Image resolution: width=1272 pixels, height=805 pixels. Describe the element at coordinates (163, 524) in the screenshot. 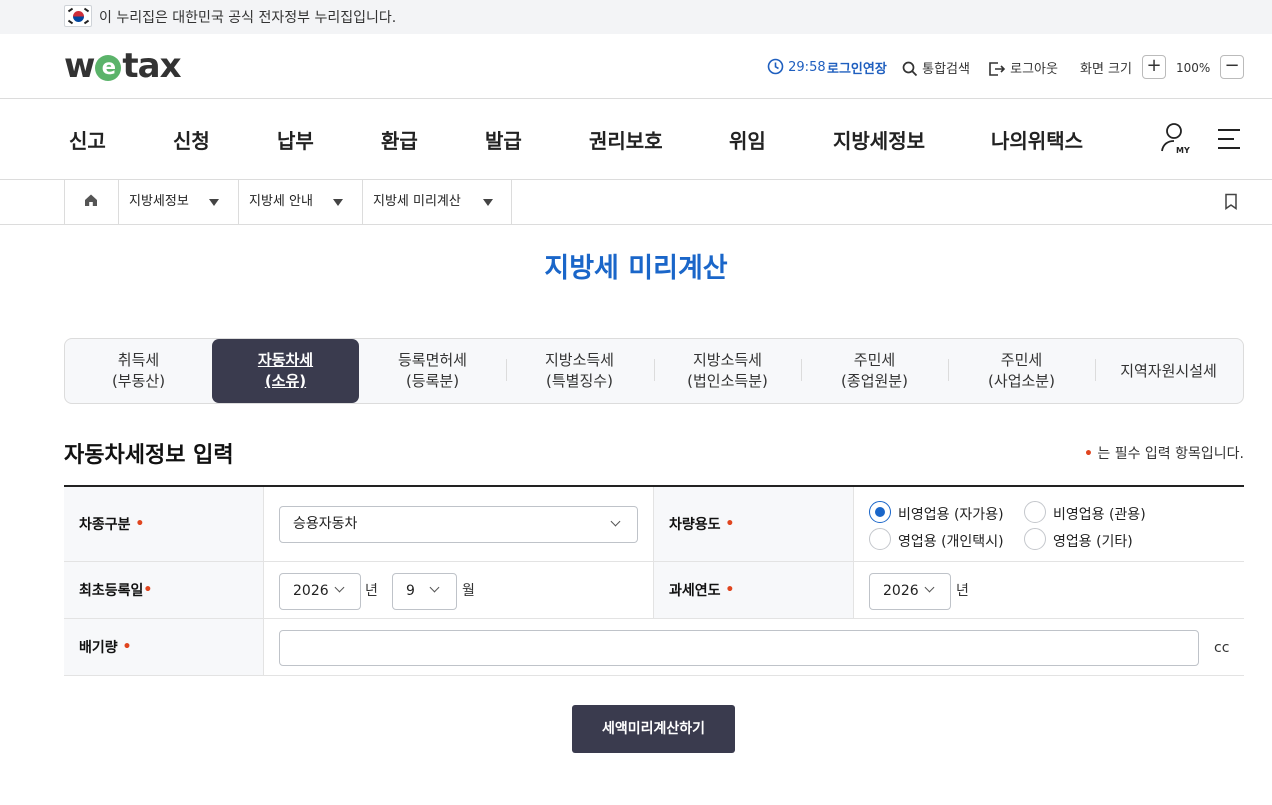

I see `vehicle-type-label: 차종구분 •` at that location.